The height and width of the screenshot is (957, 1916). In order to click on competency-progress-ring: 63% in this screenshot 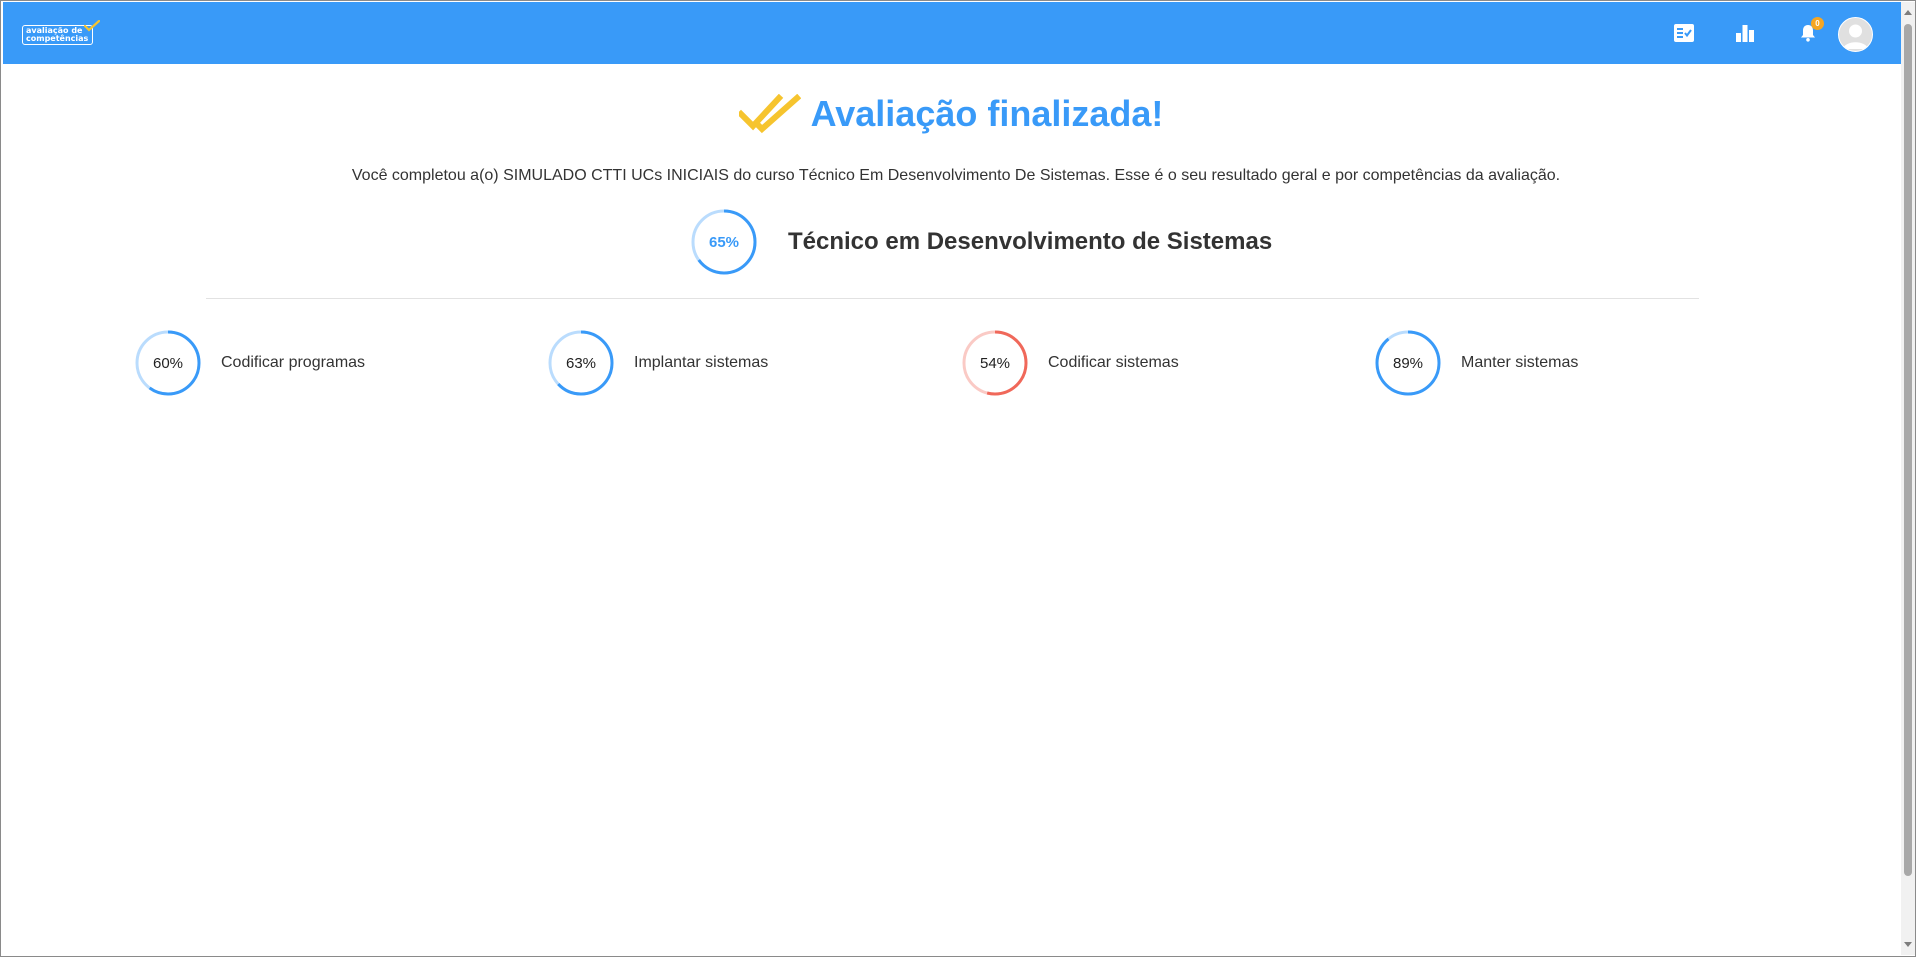, I will do `click(581, 363)`.